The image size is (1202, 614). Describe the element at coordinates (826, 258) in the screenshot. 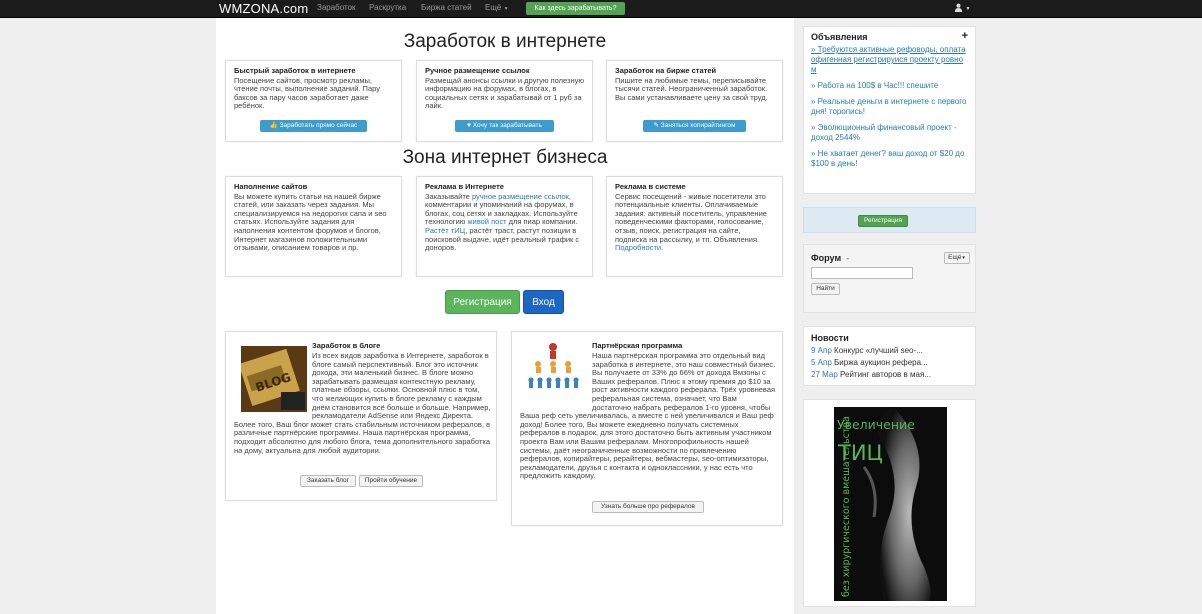

I see `forum-title: Форум` at that location.